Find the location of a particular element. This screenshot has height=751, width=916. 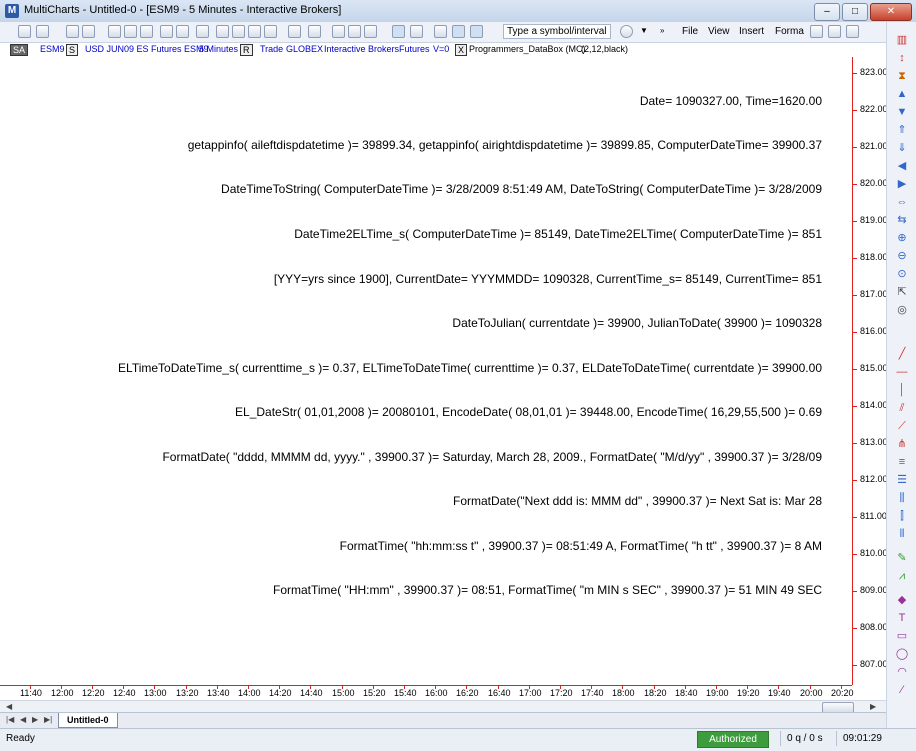

fibonacci-retracement-icon: ≡ is located at coordinates (902, 462).